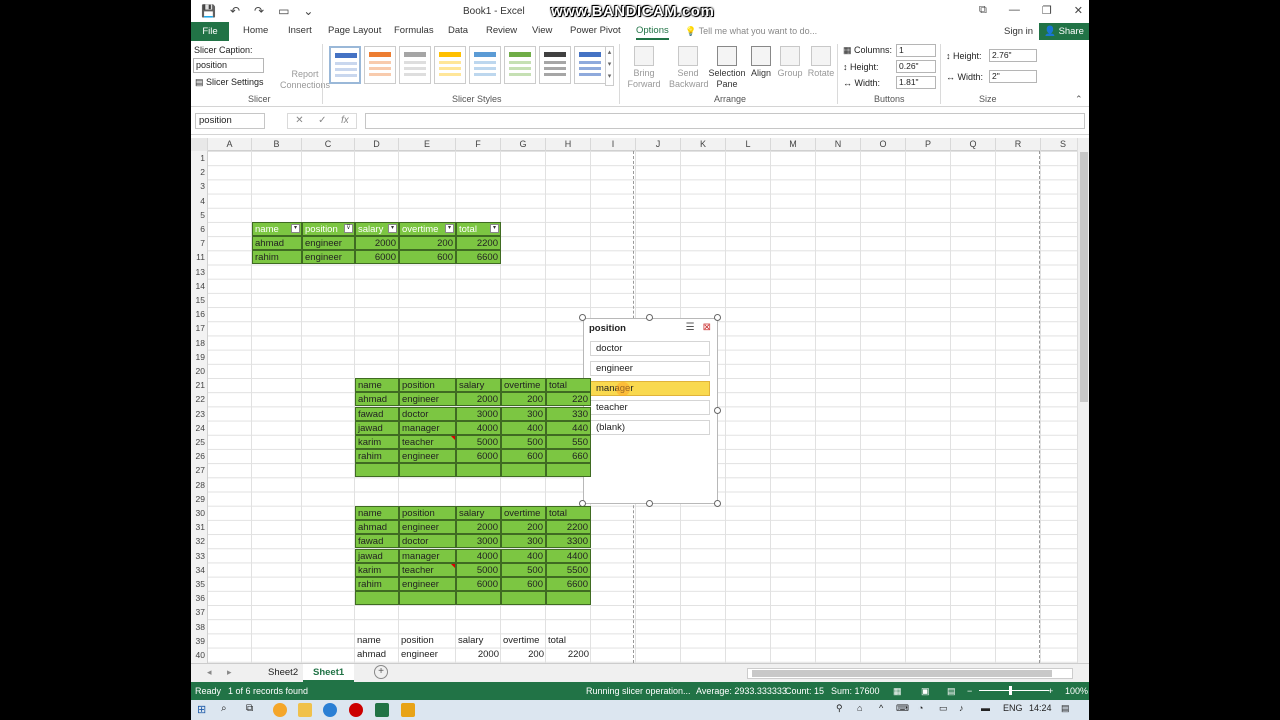 The image size is (1280, 720). What do you see at coordinates (644, 68) in the screenshot?
I see `bring-forward-button: Bring Forward` at bounding box center [644, 68].